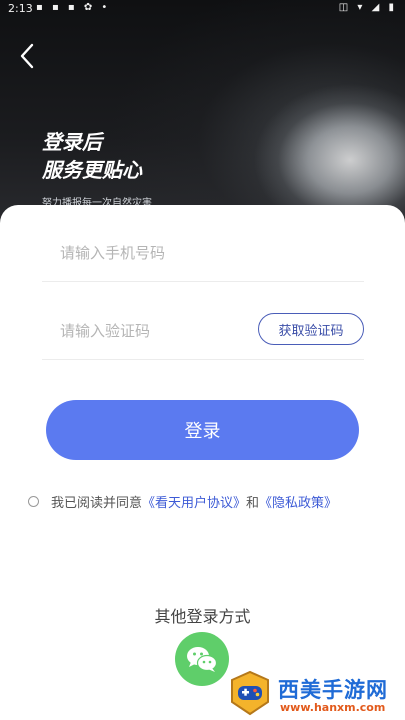 This screenshot has width=405, height=720. What do you see at coordinates (92, 170) in the screenshot?
I see `hero-title-line2: 服务更贴心` at bounding box center [92, 170].